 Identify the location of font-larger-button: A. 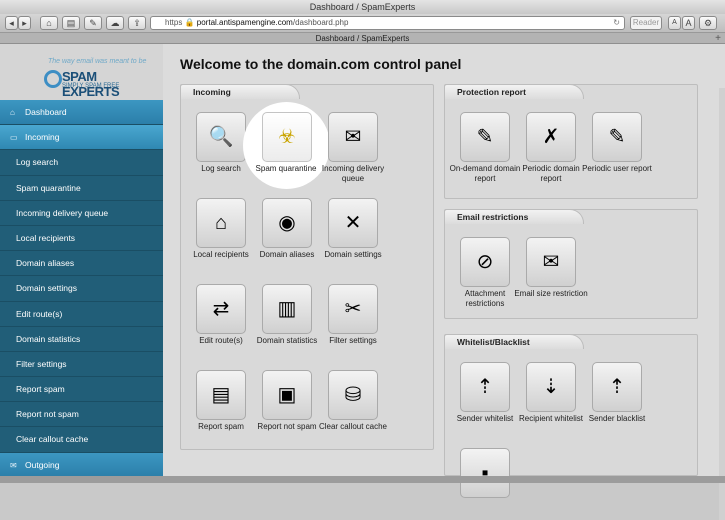
(688, 23).